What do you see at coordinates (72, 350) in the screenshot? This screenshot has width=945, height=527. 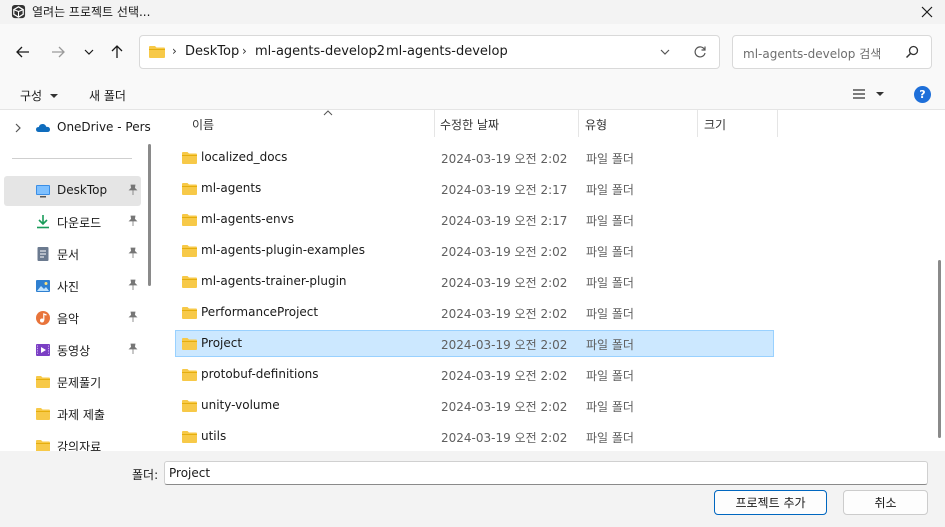 I see `sidebar-item-videos: 동영상` at bounding box center [72, 350].